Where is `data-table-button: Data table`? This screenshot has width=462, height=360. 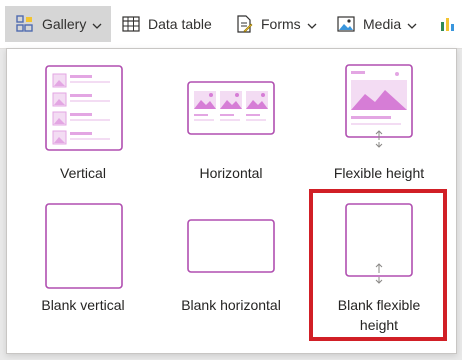 data-table-button: Data table is located at coordinates (167, 24).